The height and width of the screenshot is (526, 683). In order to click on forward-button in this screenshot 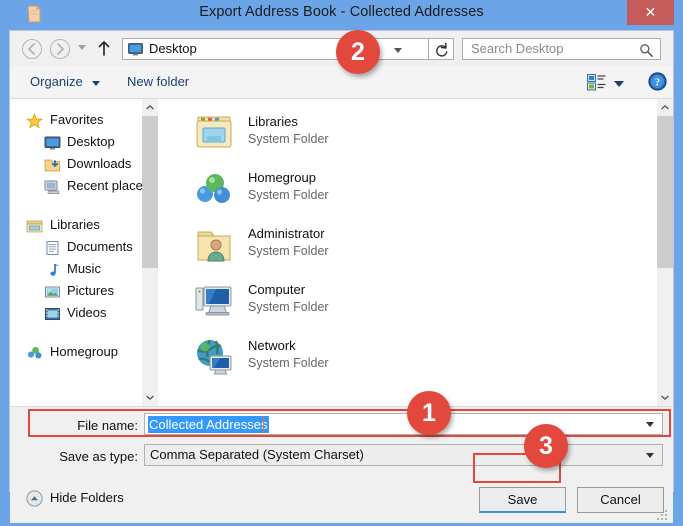, I will do `click(60, 49)`.